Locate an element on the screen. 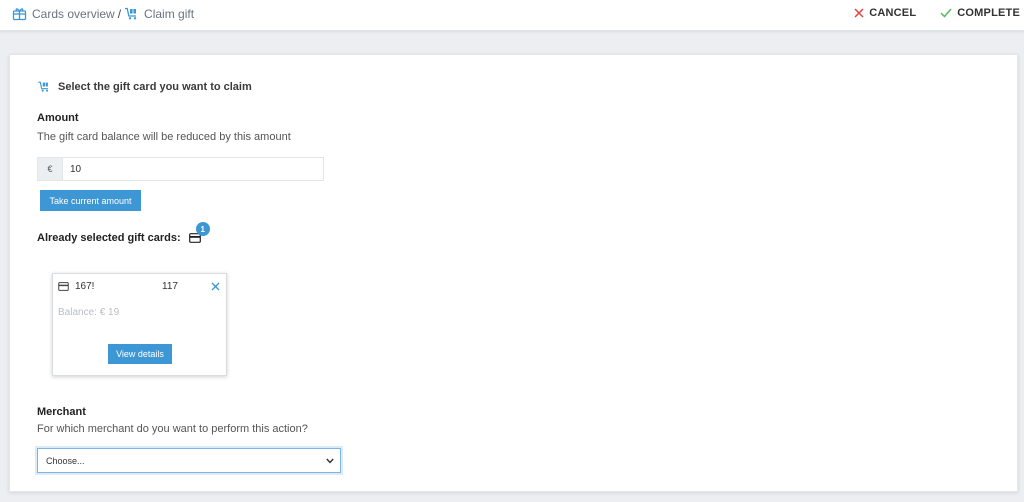  amount-label: Amount is located at coordinates (58, 118).